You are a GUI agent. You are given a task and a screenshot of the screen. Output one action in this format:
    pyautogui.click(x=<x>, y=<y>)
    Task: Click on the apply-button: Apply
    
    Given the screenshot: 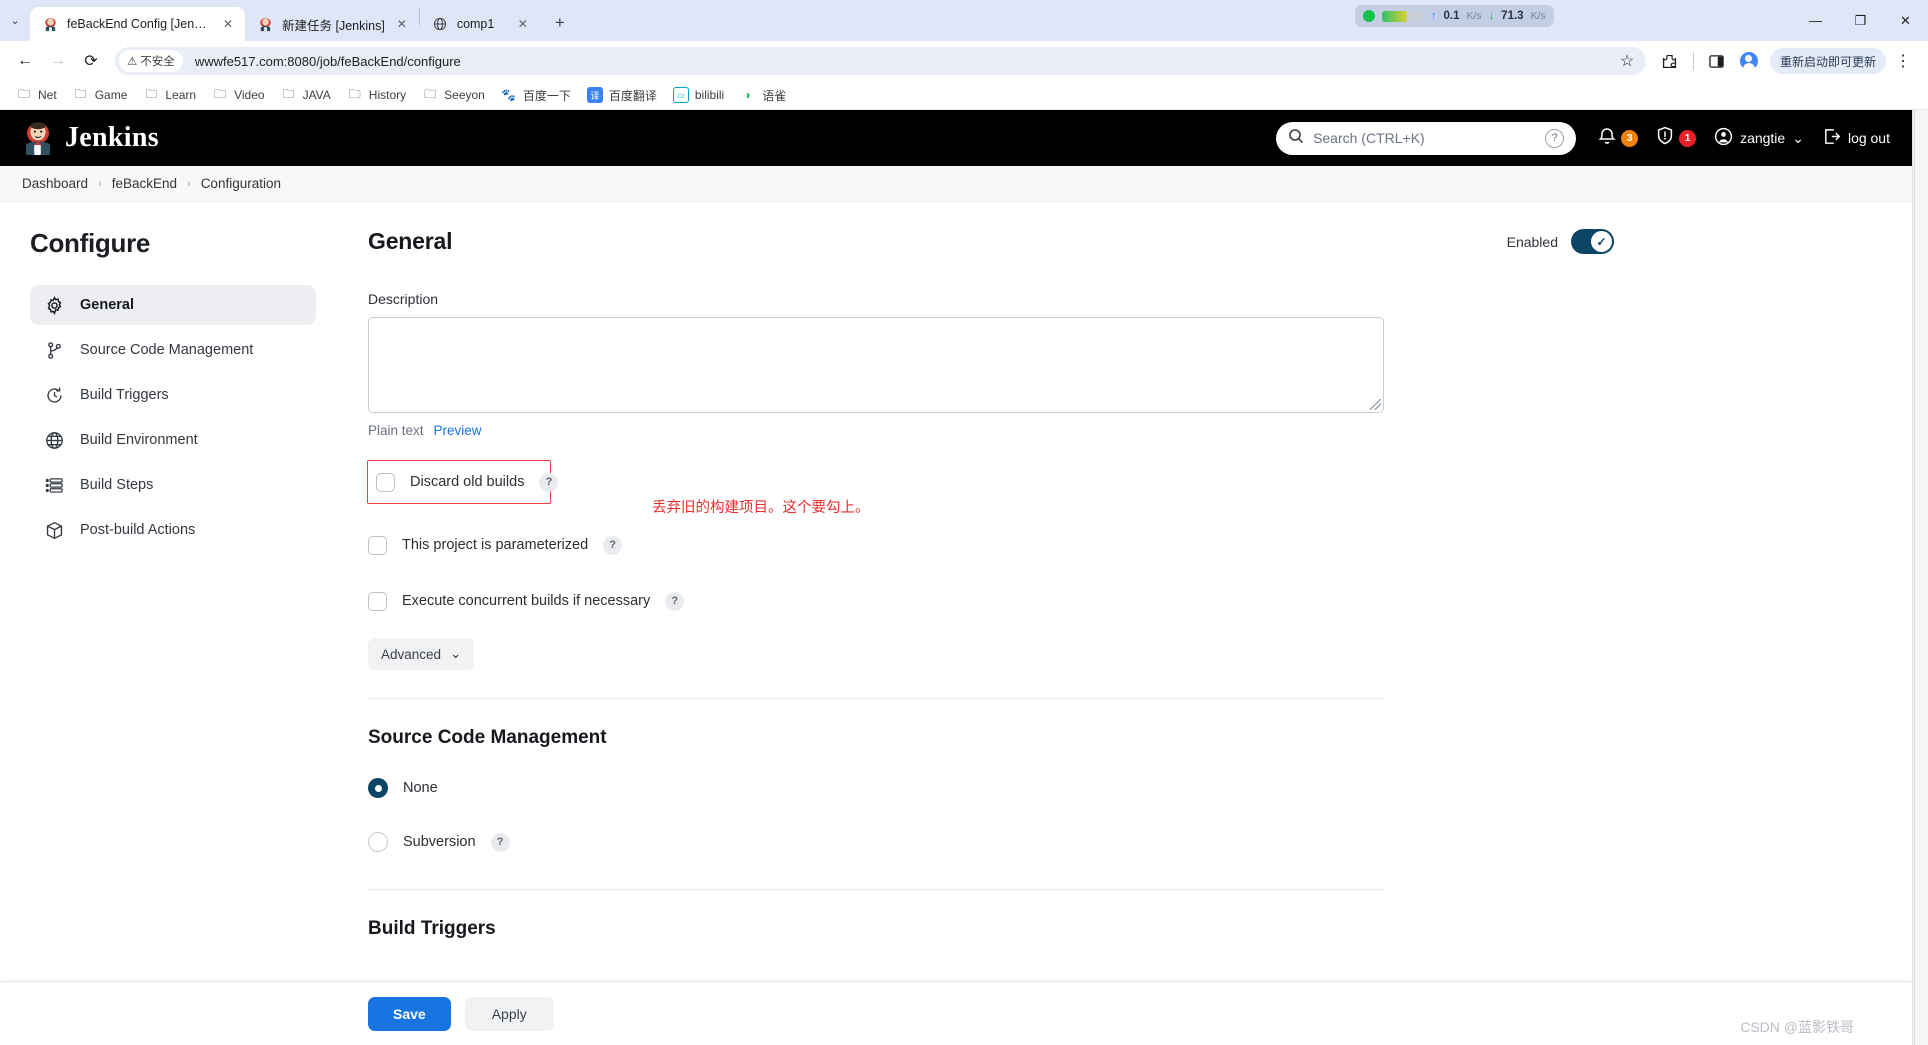 What is the action you would take?
    pyautogui.click(x=509, y=1013)
    